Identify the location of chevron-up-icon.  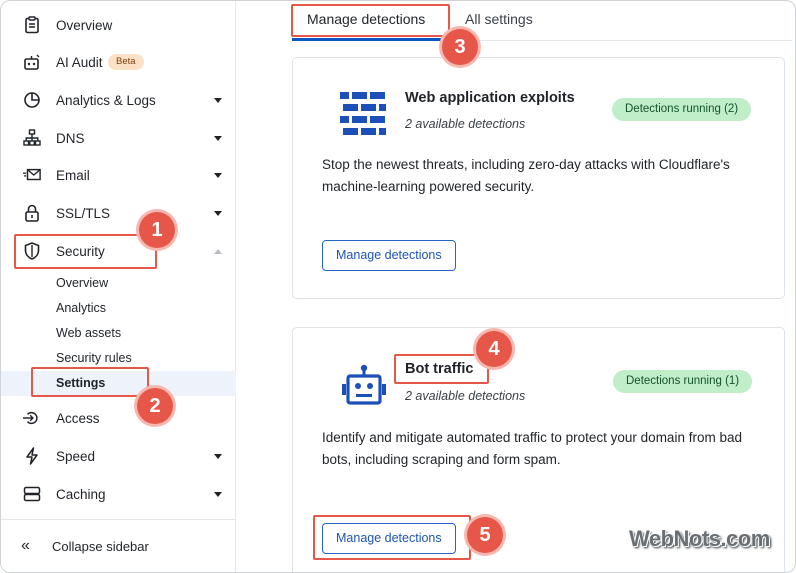
(218, 251).